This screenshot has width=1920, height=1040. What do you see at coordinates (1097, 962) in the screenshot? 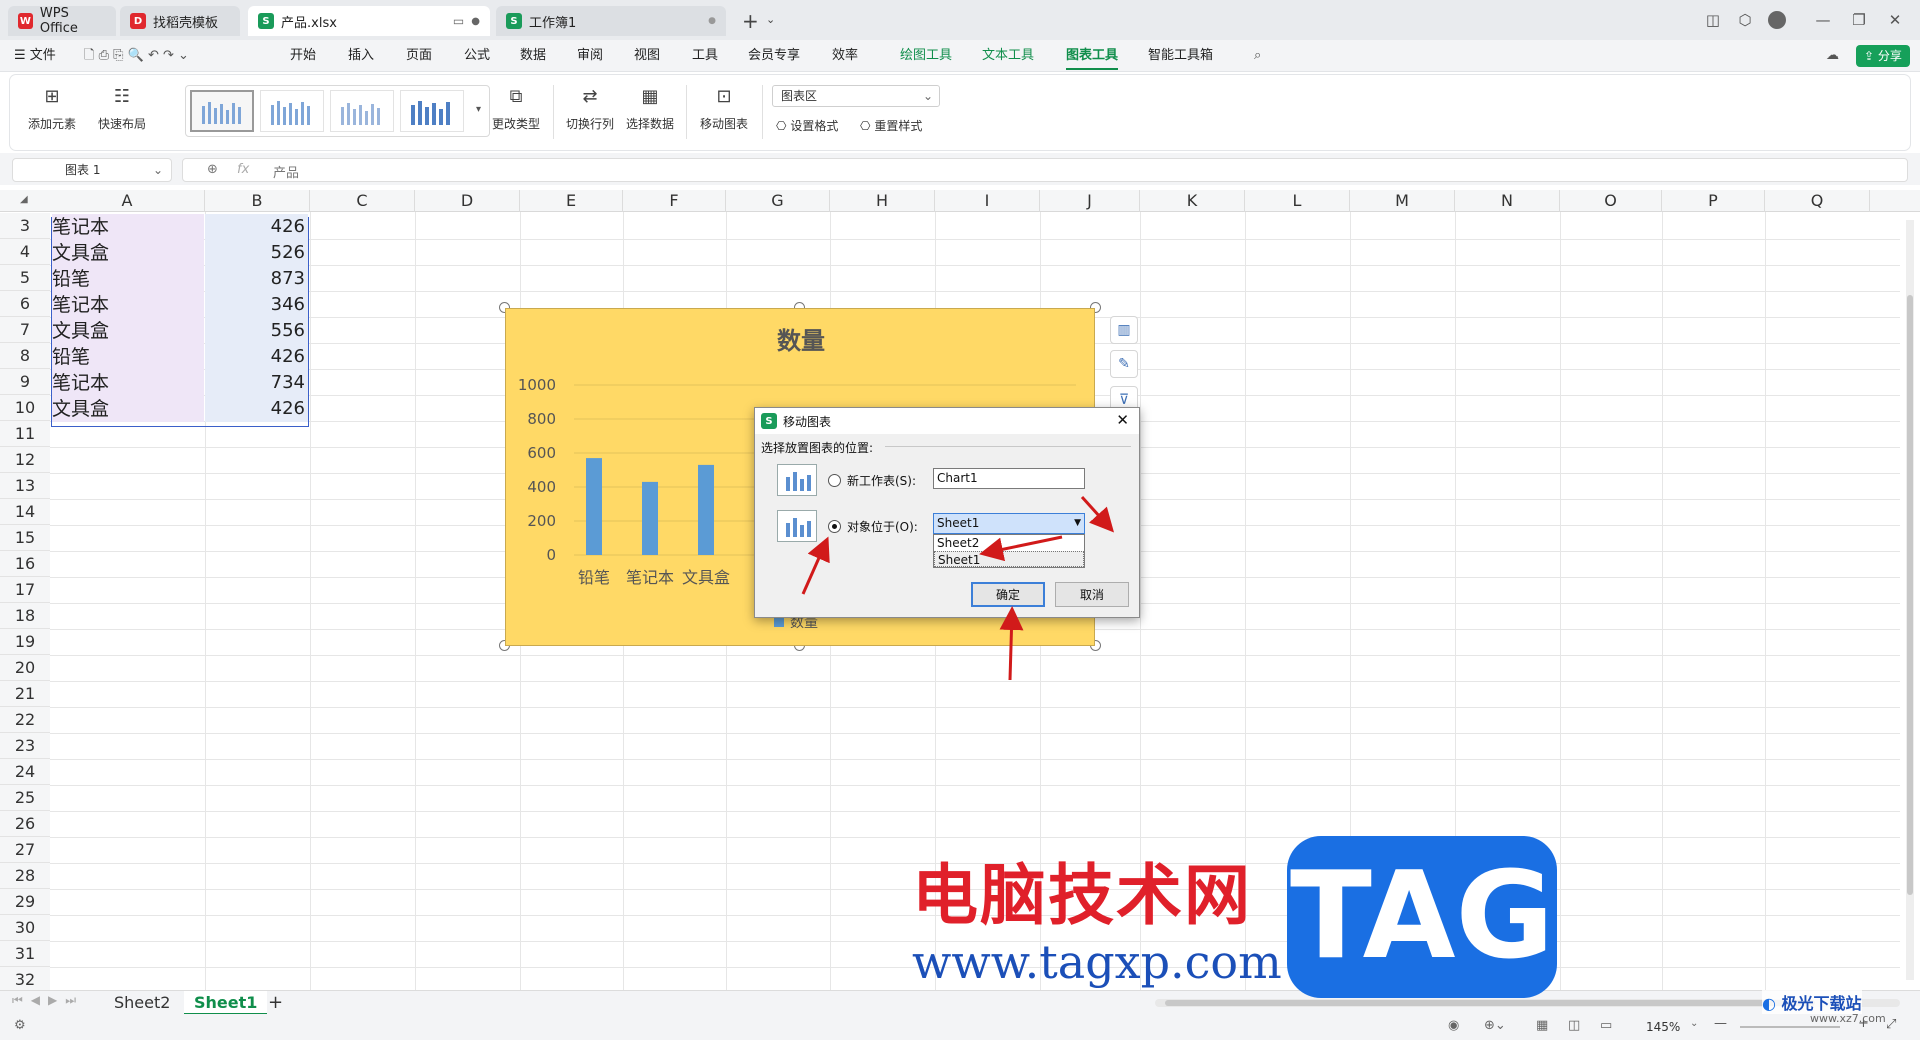
I see `watermark-url: www.tagxp.com` at bounding box center [1097, 962].